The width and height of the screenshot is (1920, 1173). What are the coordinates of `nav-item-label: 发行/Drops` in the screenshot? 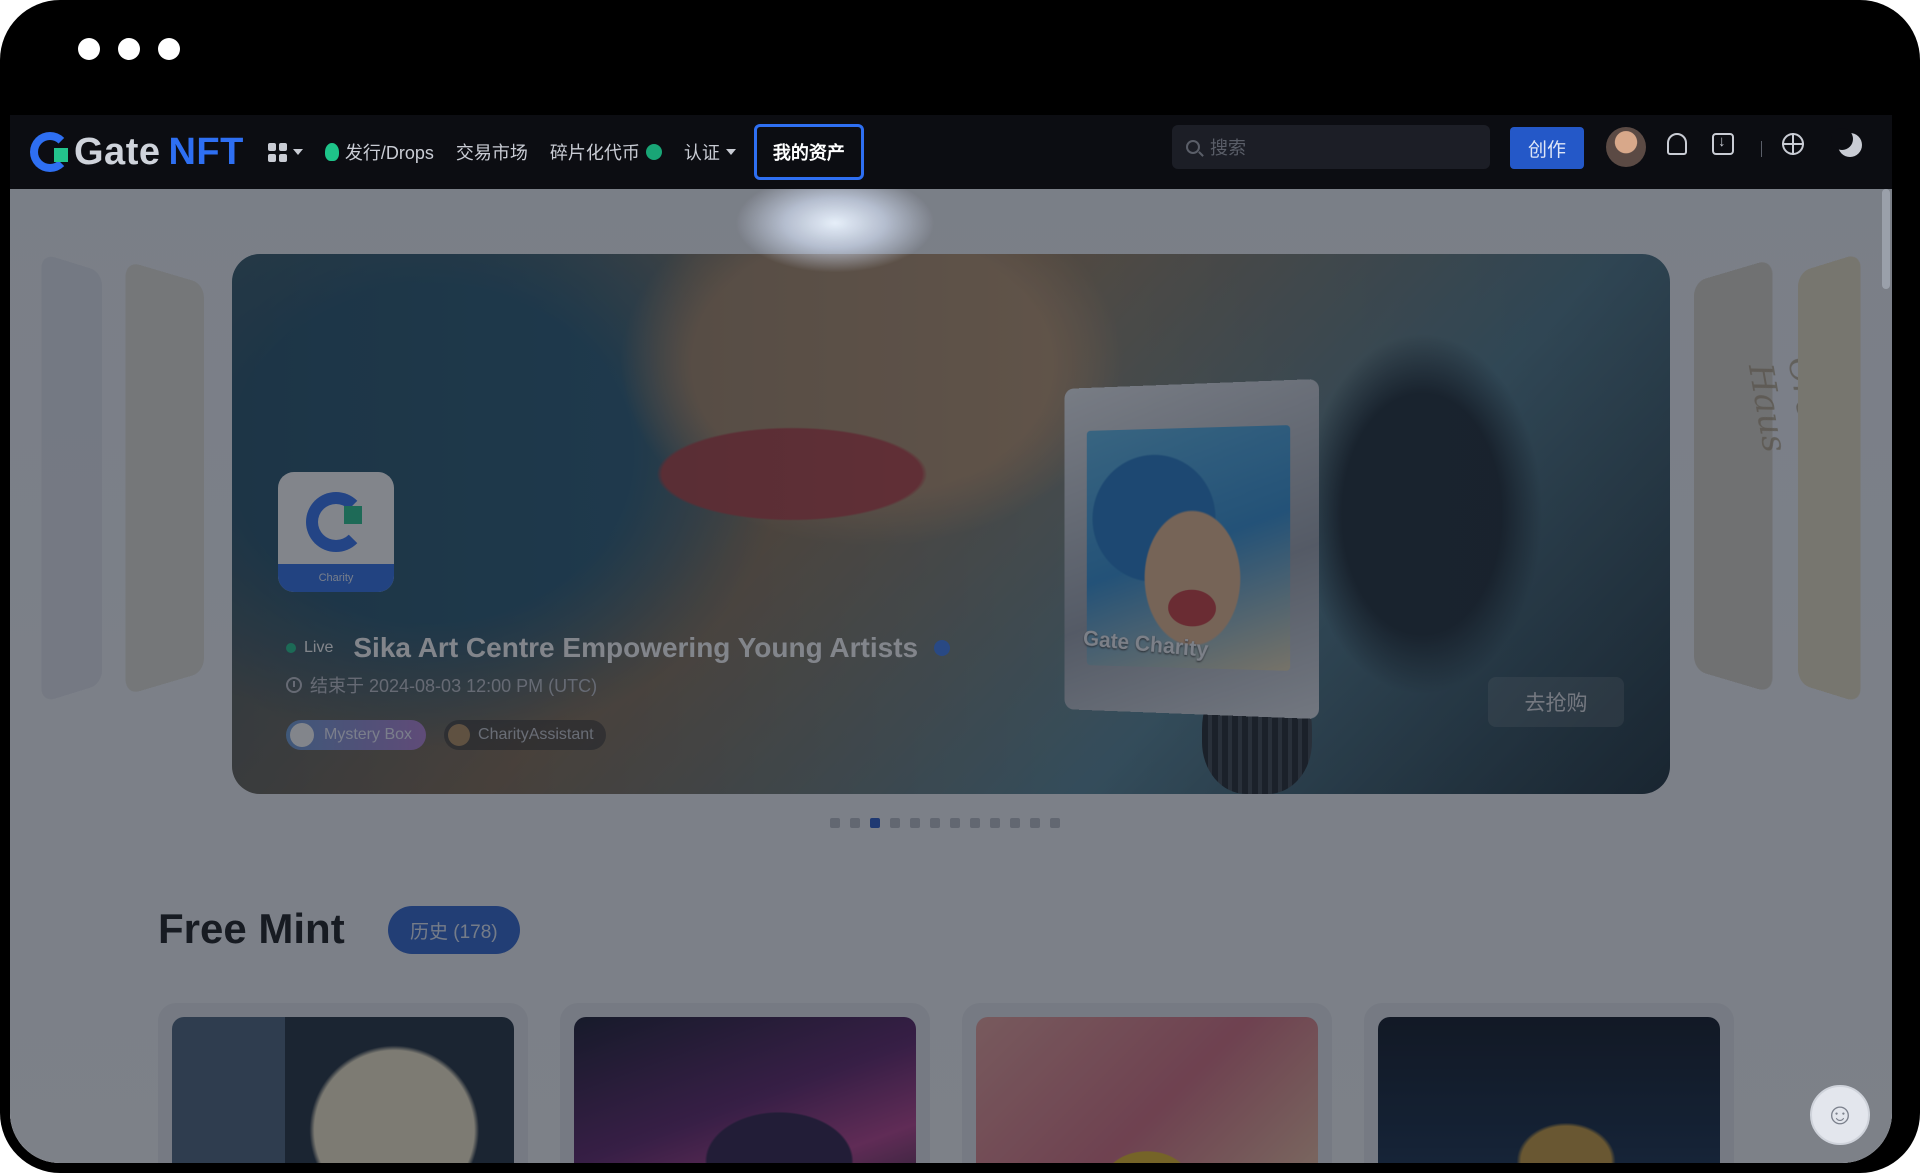 It's located at (389, 153).